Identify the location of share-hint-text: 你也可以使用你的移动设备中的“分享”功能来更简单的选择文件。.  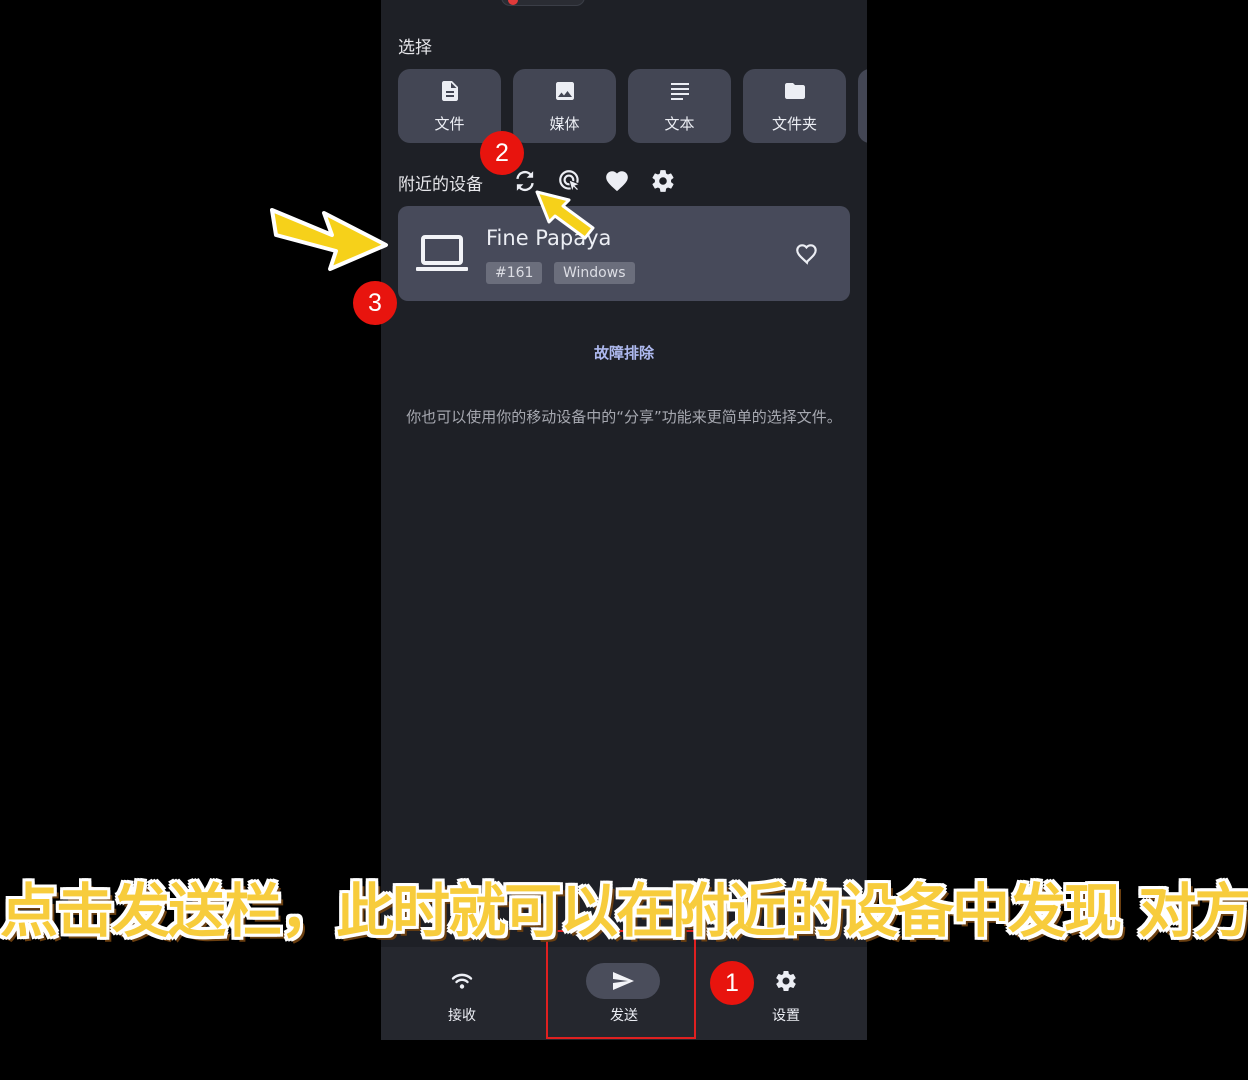
(624, 417).